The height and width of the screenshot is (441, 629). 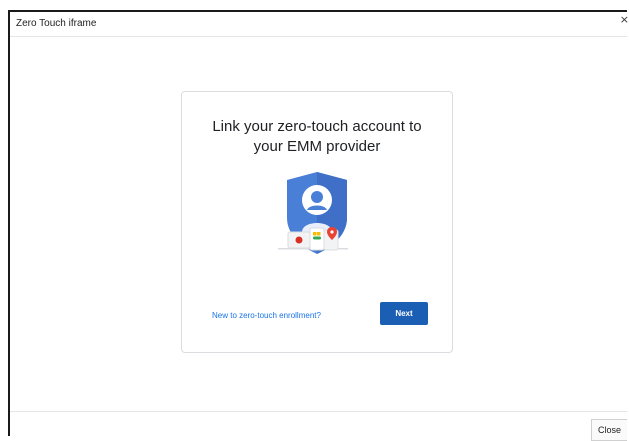 What do you see at coordinates (56, 23) in the screenshot?
I see `dialog-title: Zero Touch iframe` at bounding box center [56, 23].